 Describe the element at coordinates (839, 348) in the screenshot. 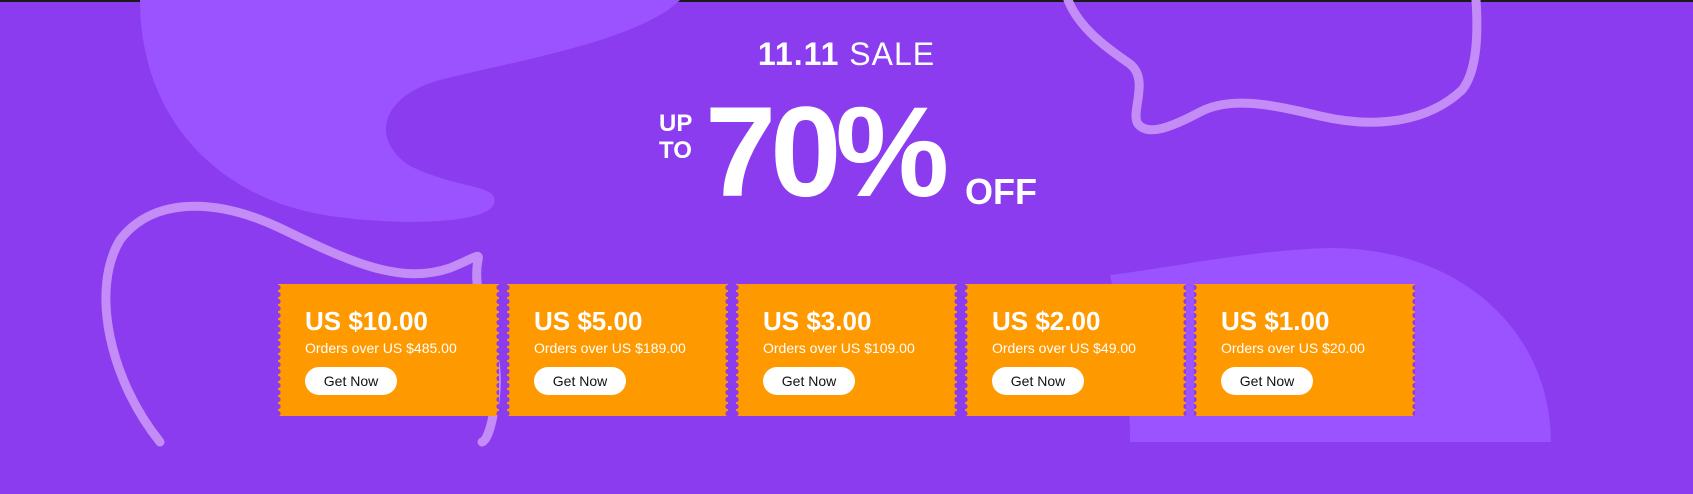

I see `coupon-condition: Orders over US $109.00` at that location.